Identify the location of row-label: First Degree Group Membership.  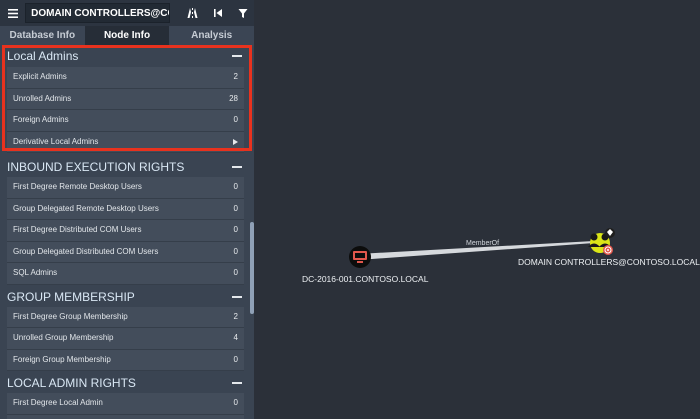
(70, 316).